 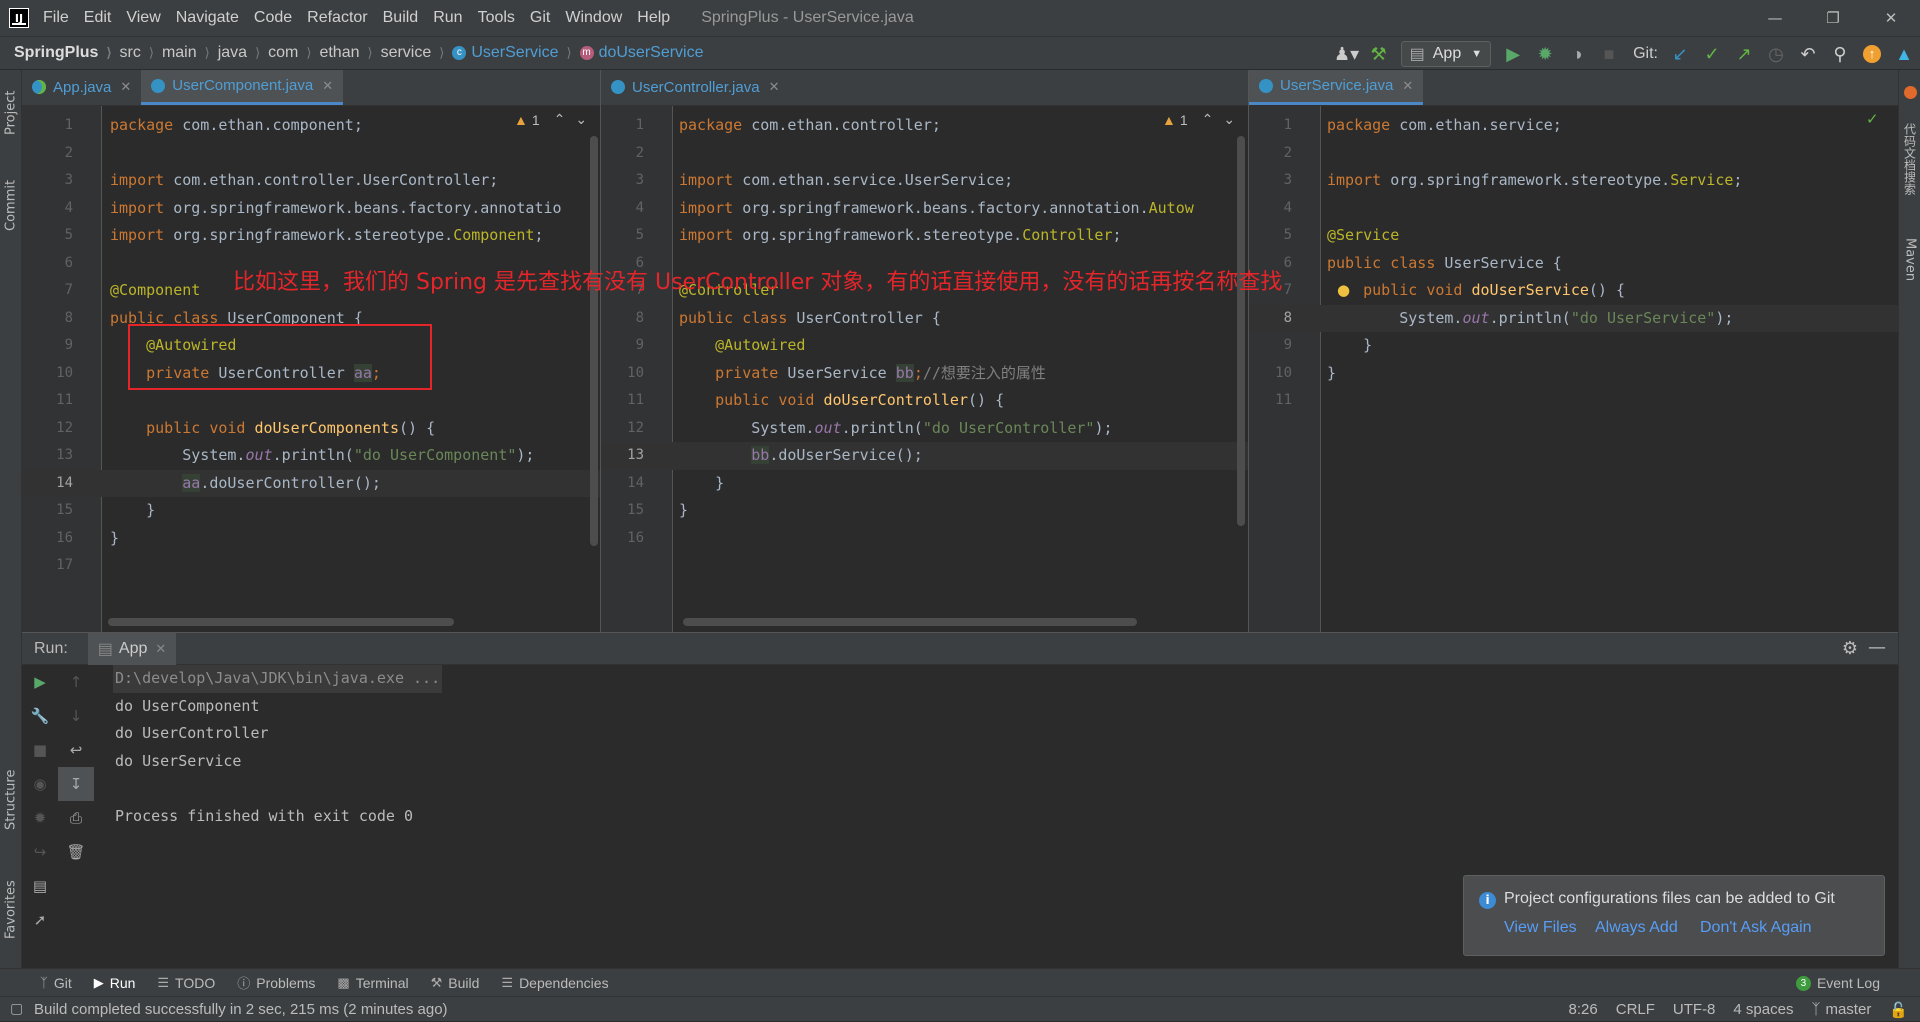 What do you see at coordinates (40, 716) in the screenshot?
I see `edit-config-wrench-icon: 🔧` at bounding box center [40, 716].